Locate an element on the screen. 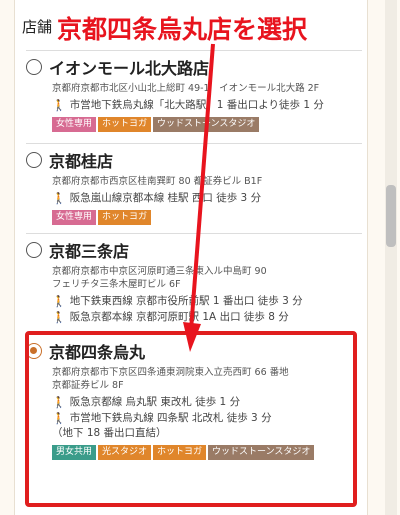  annotation-label: 京都四条烏丸店を選択 is located at coordinates (182, 29).